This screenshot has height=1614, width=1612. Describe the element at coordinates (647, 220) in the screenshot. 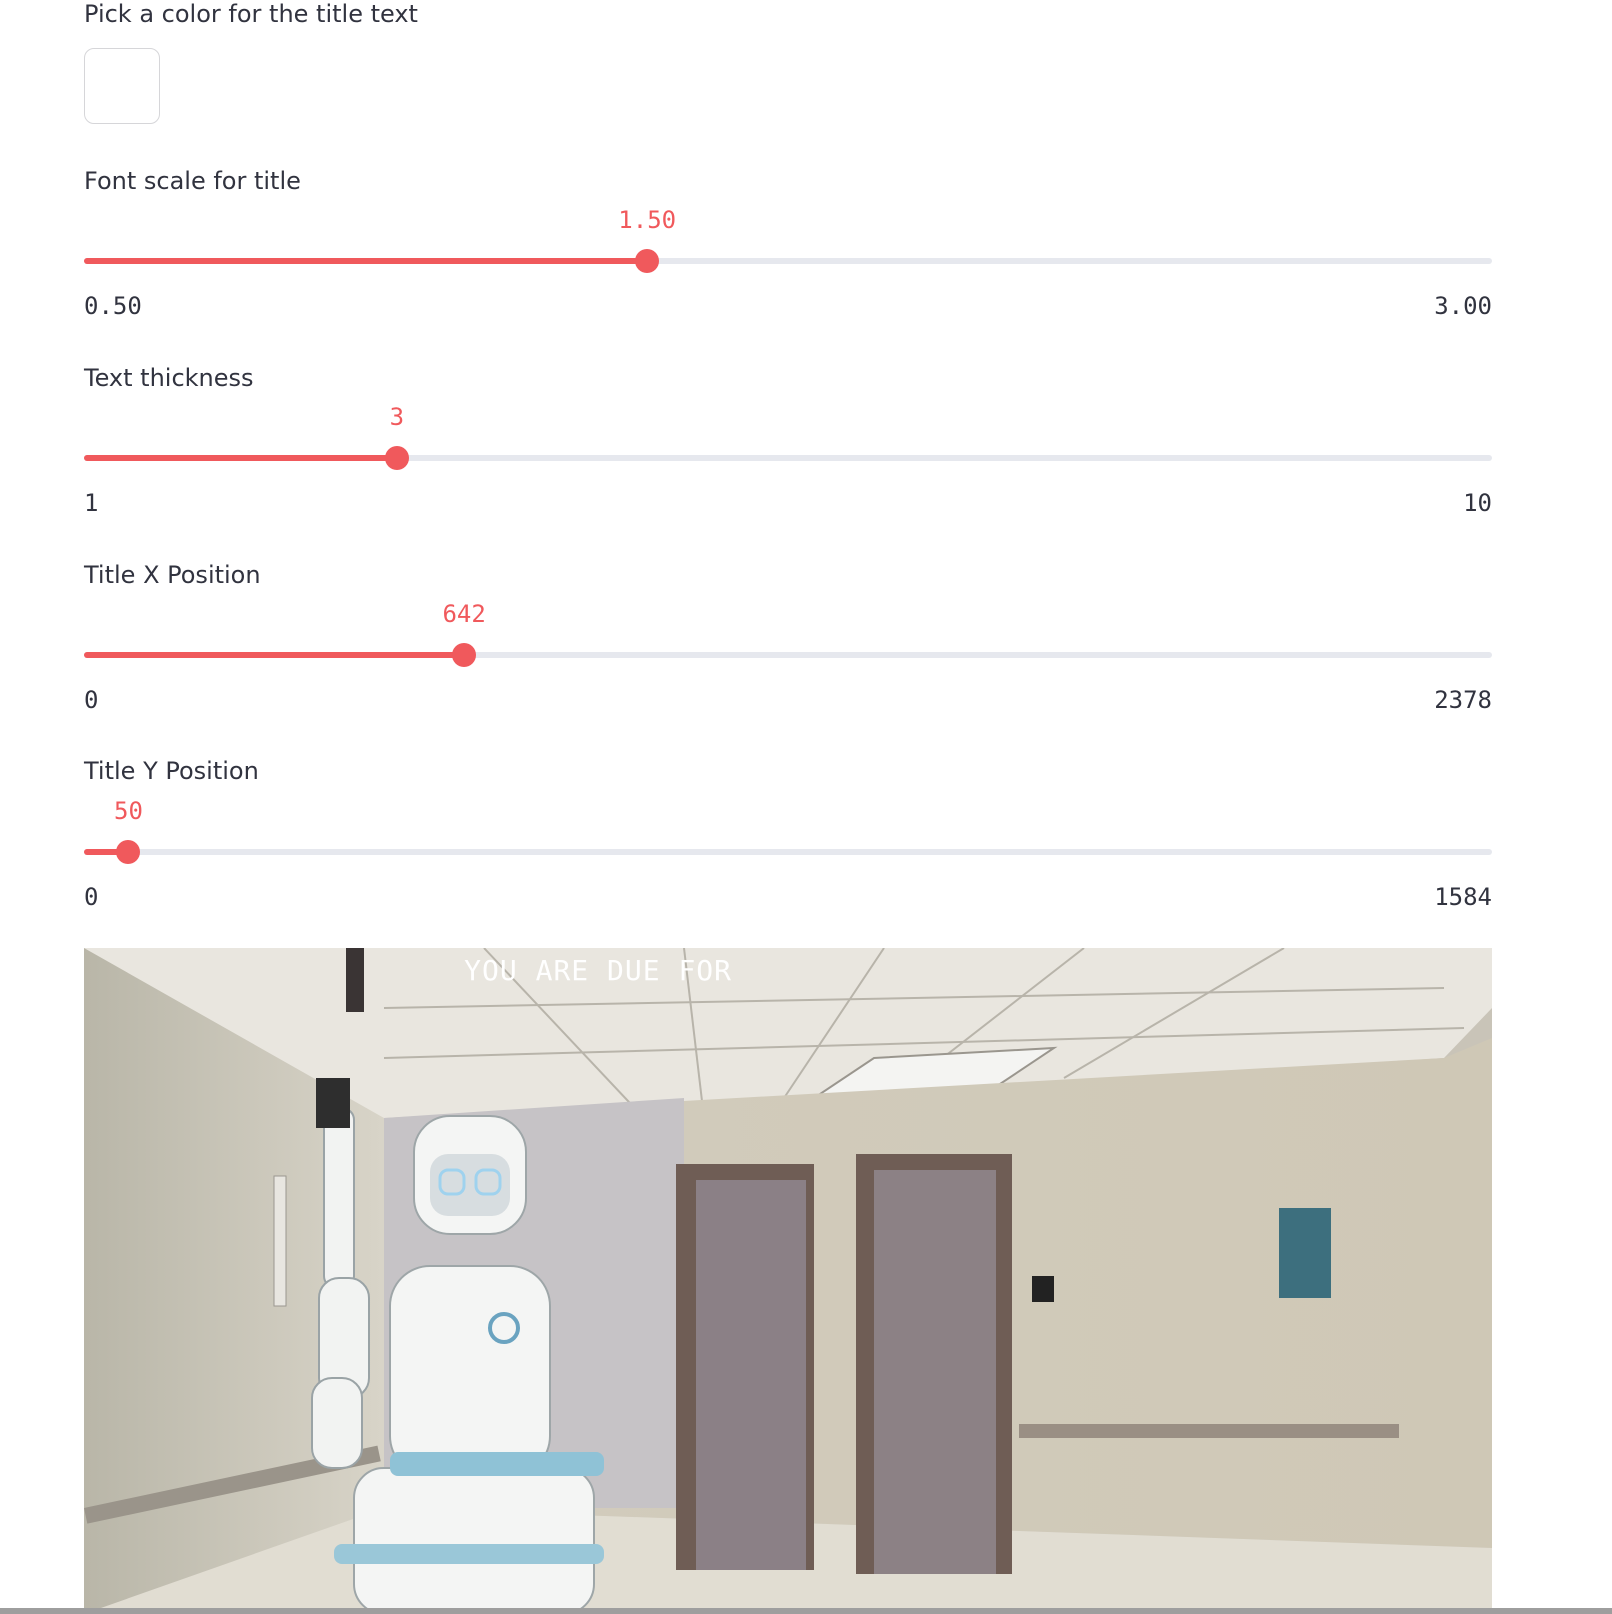

I see `slider-value: 1.50` at that location.